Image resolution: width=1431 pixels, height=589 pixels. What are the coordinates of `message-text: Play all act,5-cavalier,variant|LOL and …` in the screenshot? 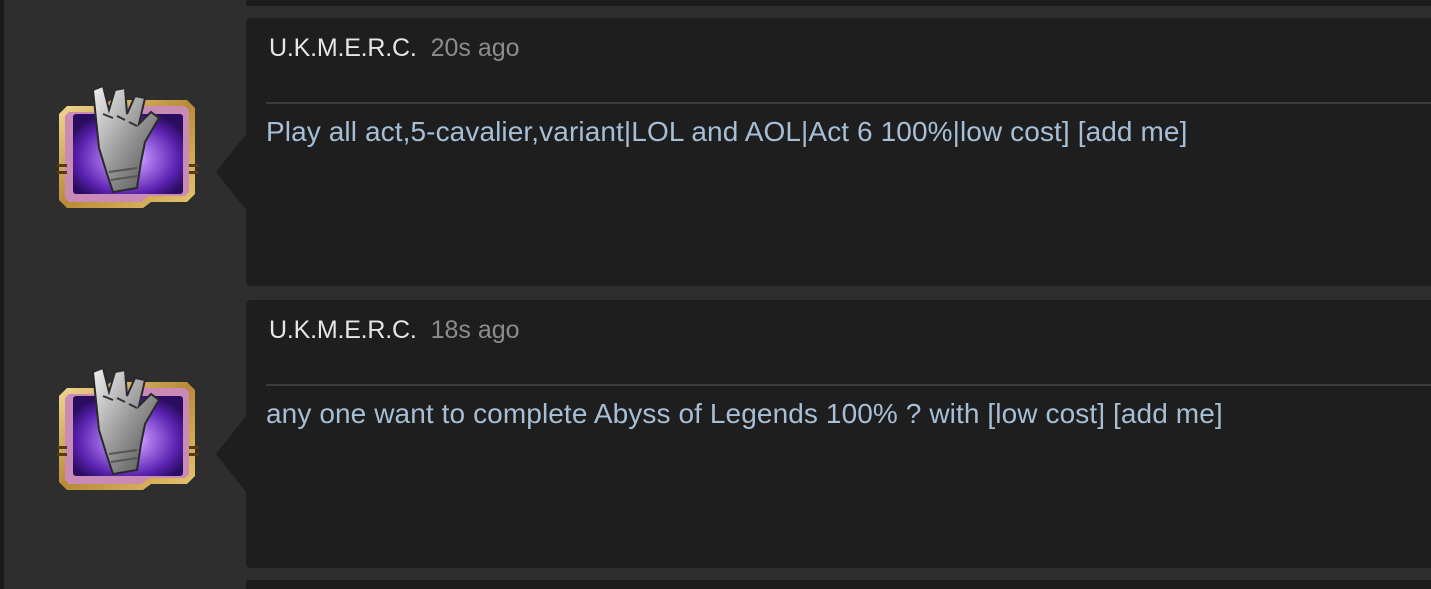 It's located at (727, 131).